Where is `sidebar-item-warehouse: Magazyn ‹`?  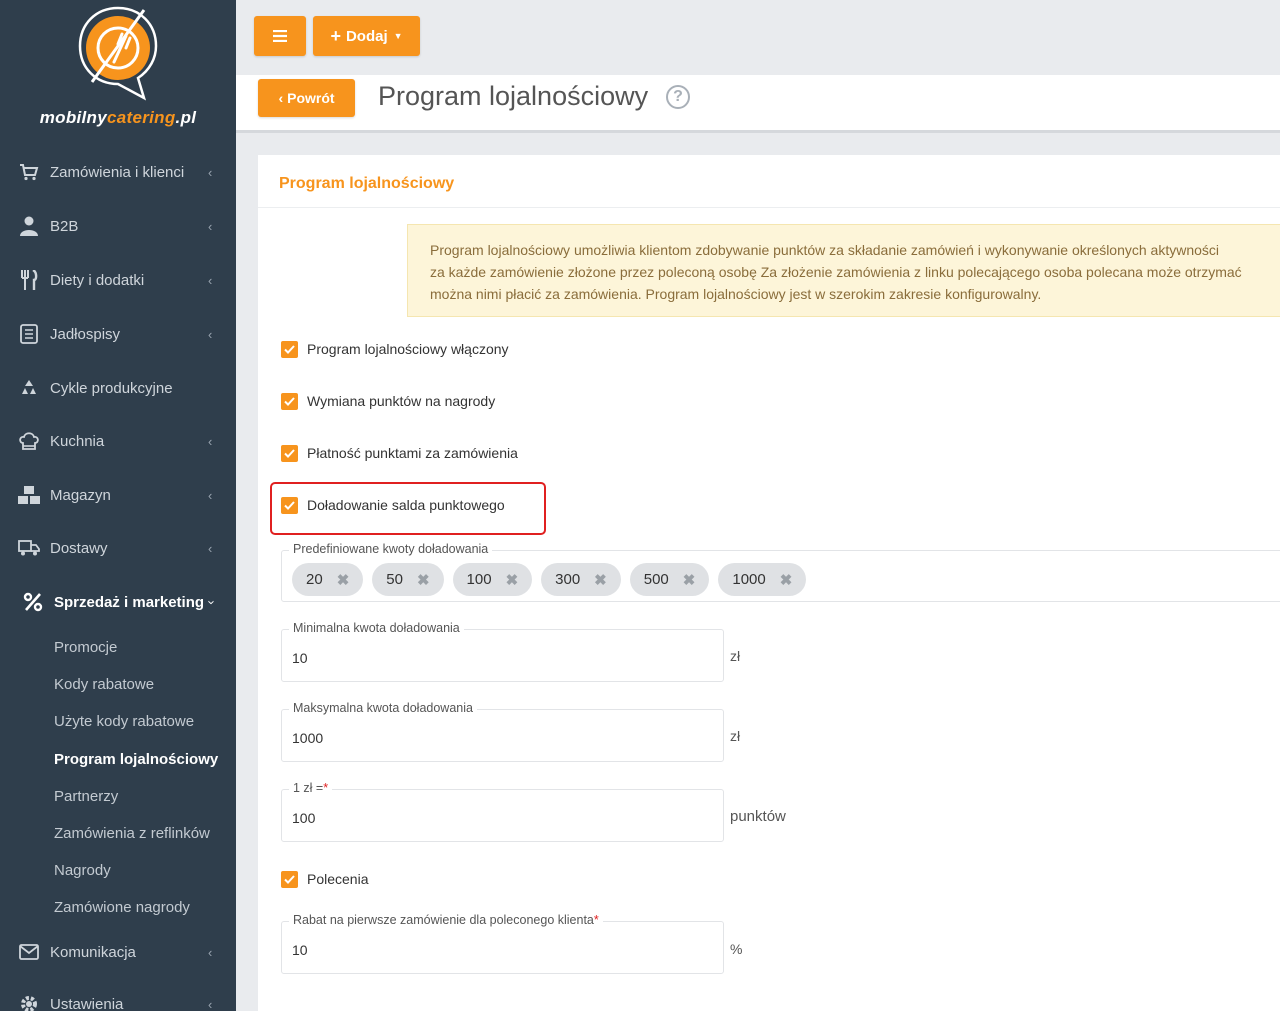 sidebar-item-warehouse: Magazyn ‹ is located at coordinates (118, 495).